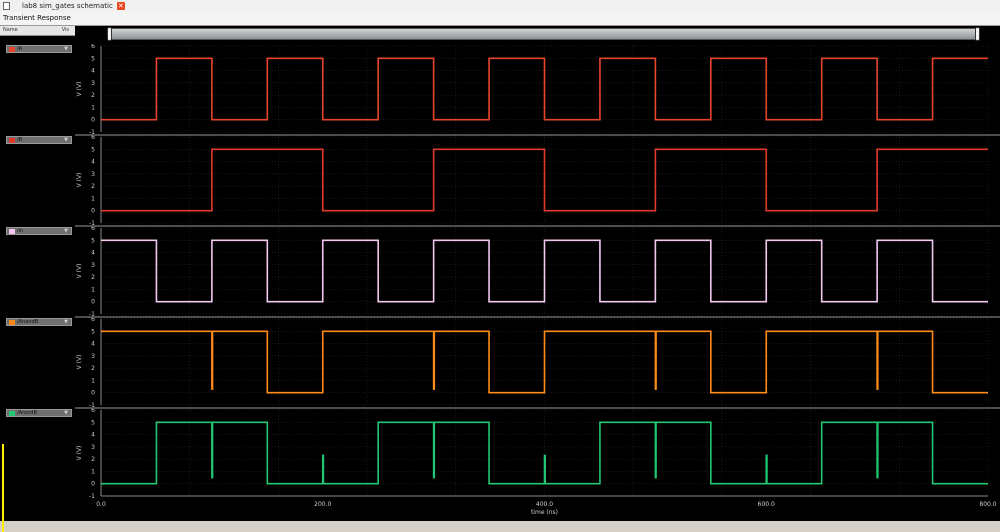  I want to click on selection-marker, so click(3, 488).